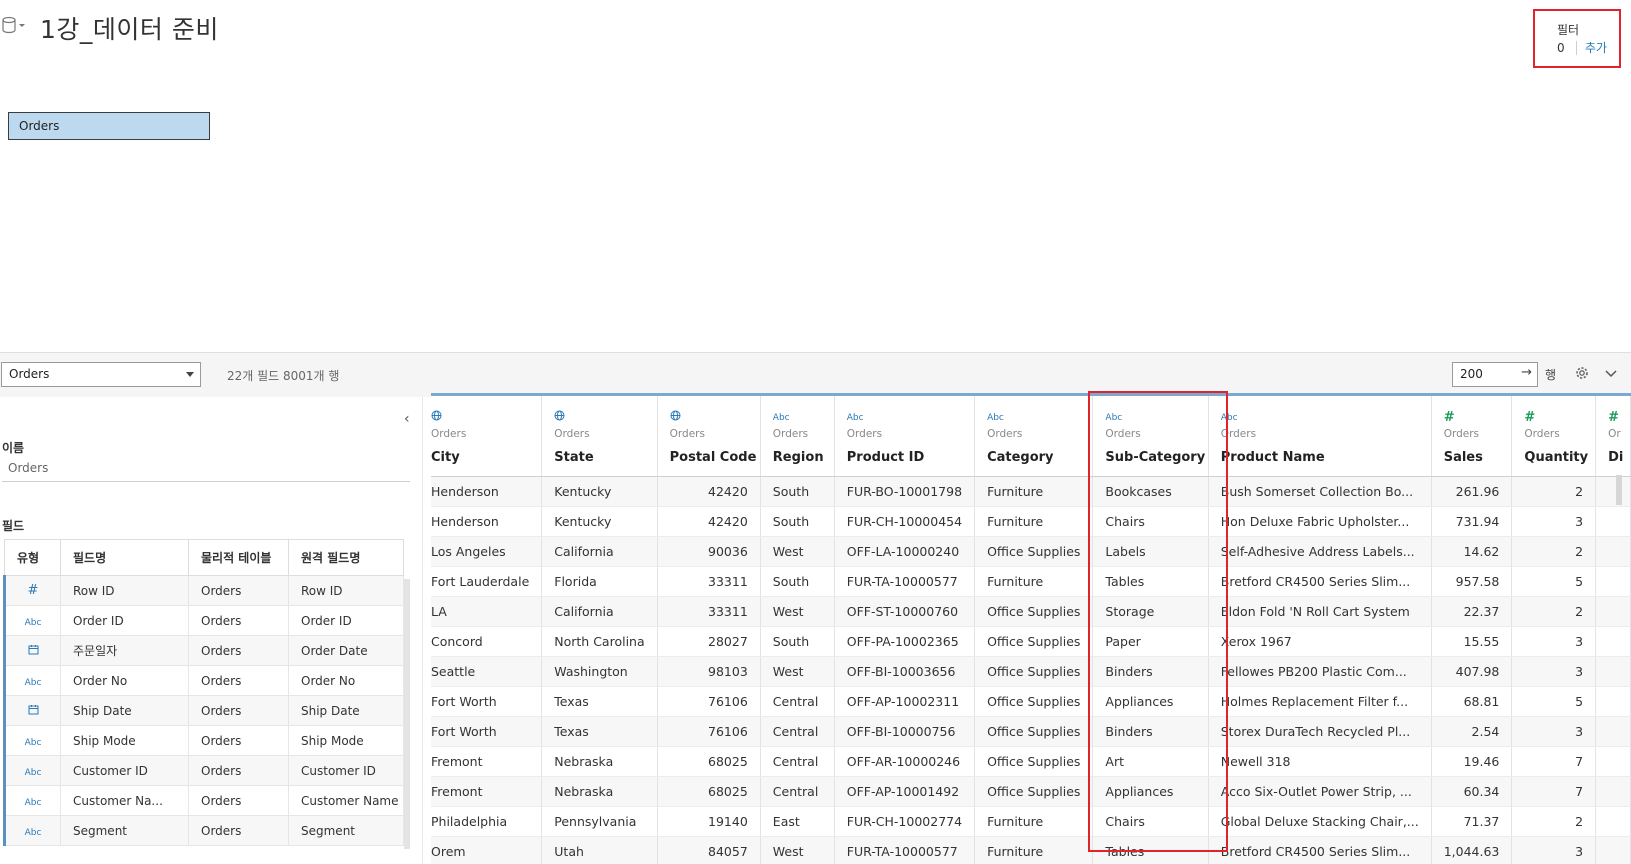 This screenshot has height=864, width=1631. Describe the element at coordinates (1582, 373) in the screenshot. I see `gear-icon` at that location.